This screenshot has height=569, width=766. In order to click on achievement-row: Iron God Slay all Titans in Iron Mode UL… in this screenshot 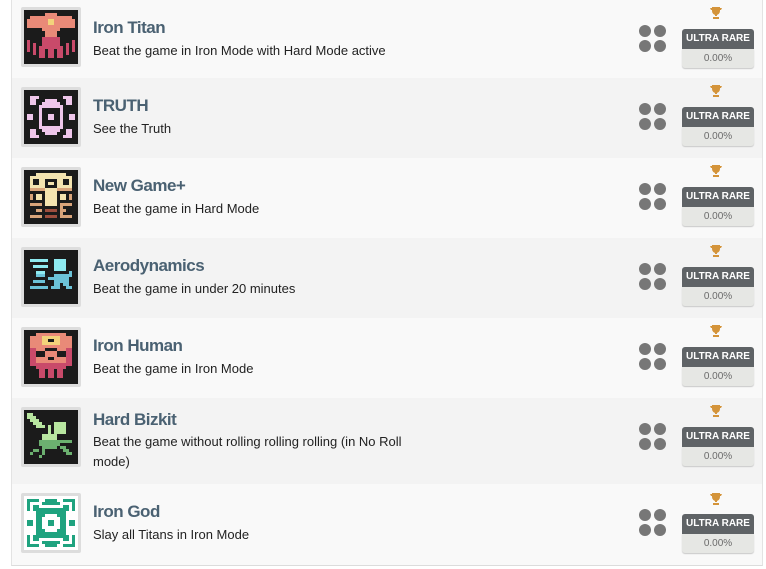, I will do `click(387, 524)`.